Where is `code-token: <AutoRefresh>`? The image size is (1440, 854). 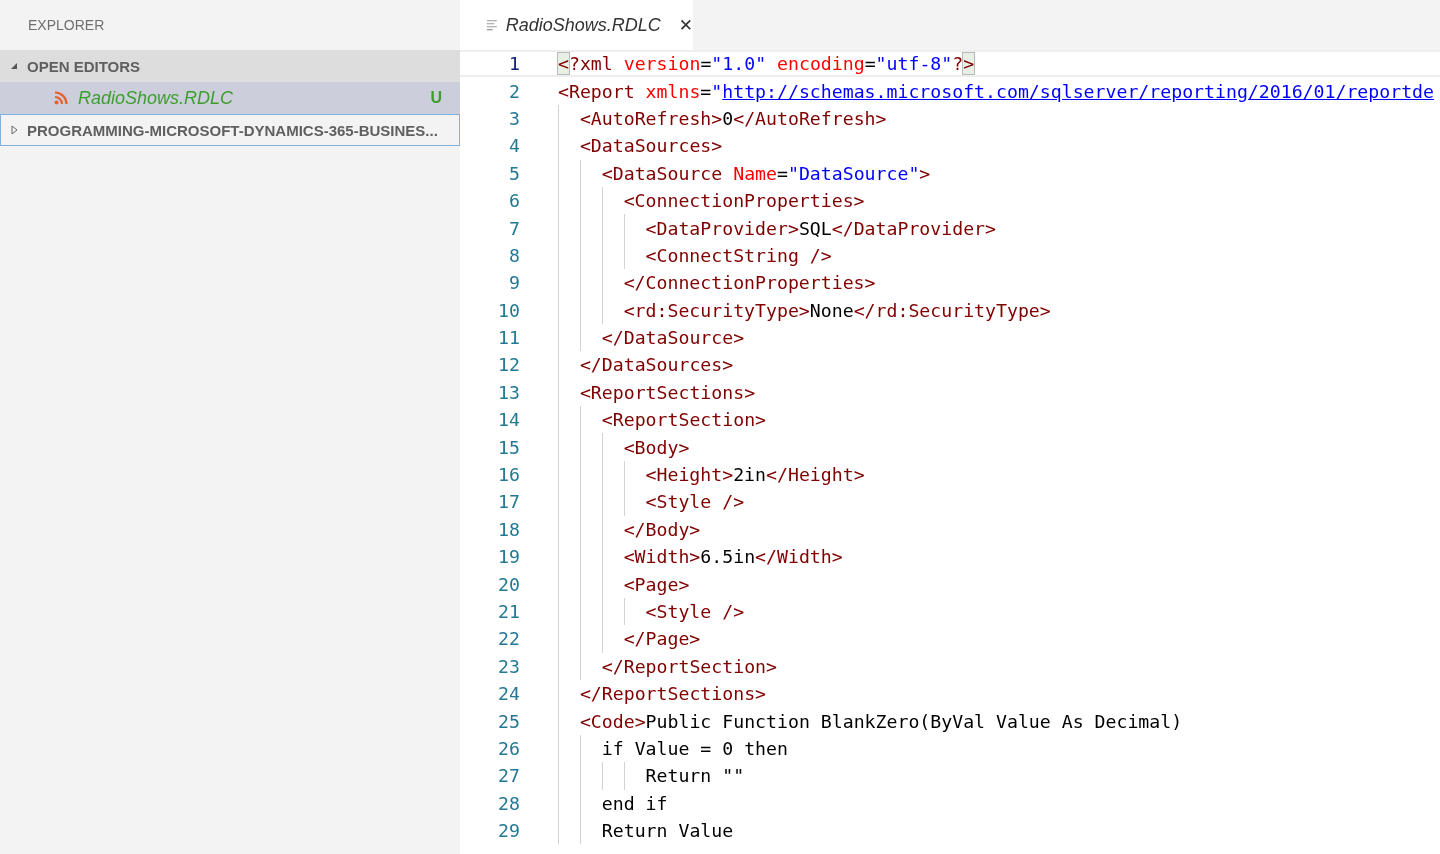 code-token: <AutoRefresh> is located at coordinates (651, 118).